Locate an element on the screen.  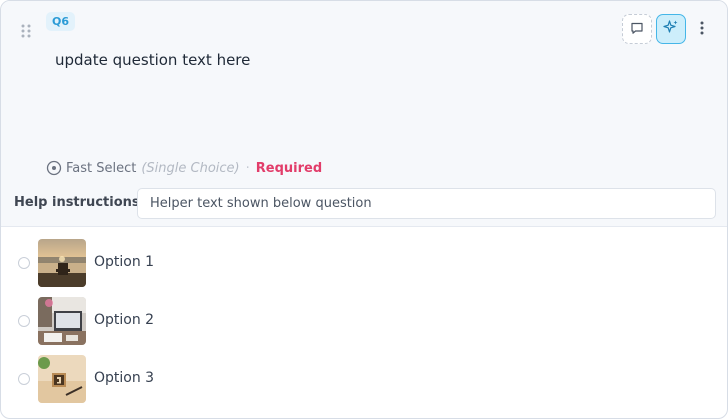
comment-icon is located at coordinates (637, 29).